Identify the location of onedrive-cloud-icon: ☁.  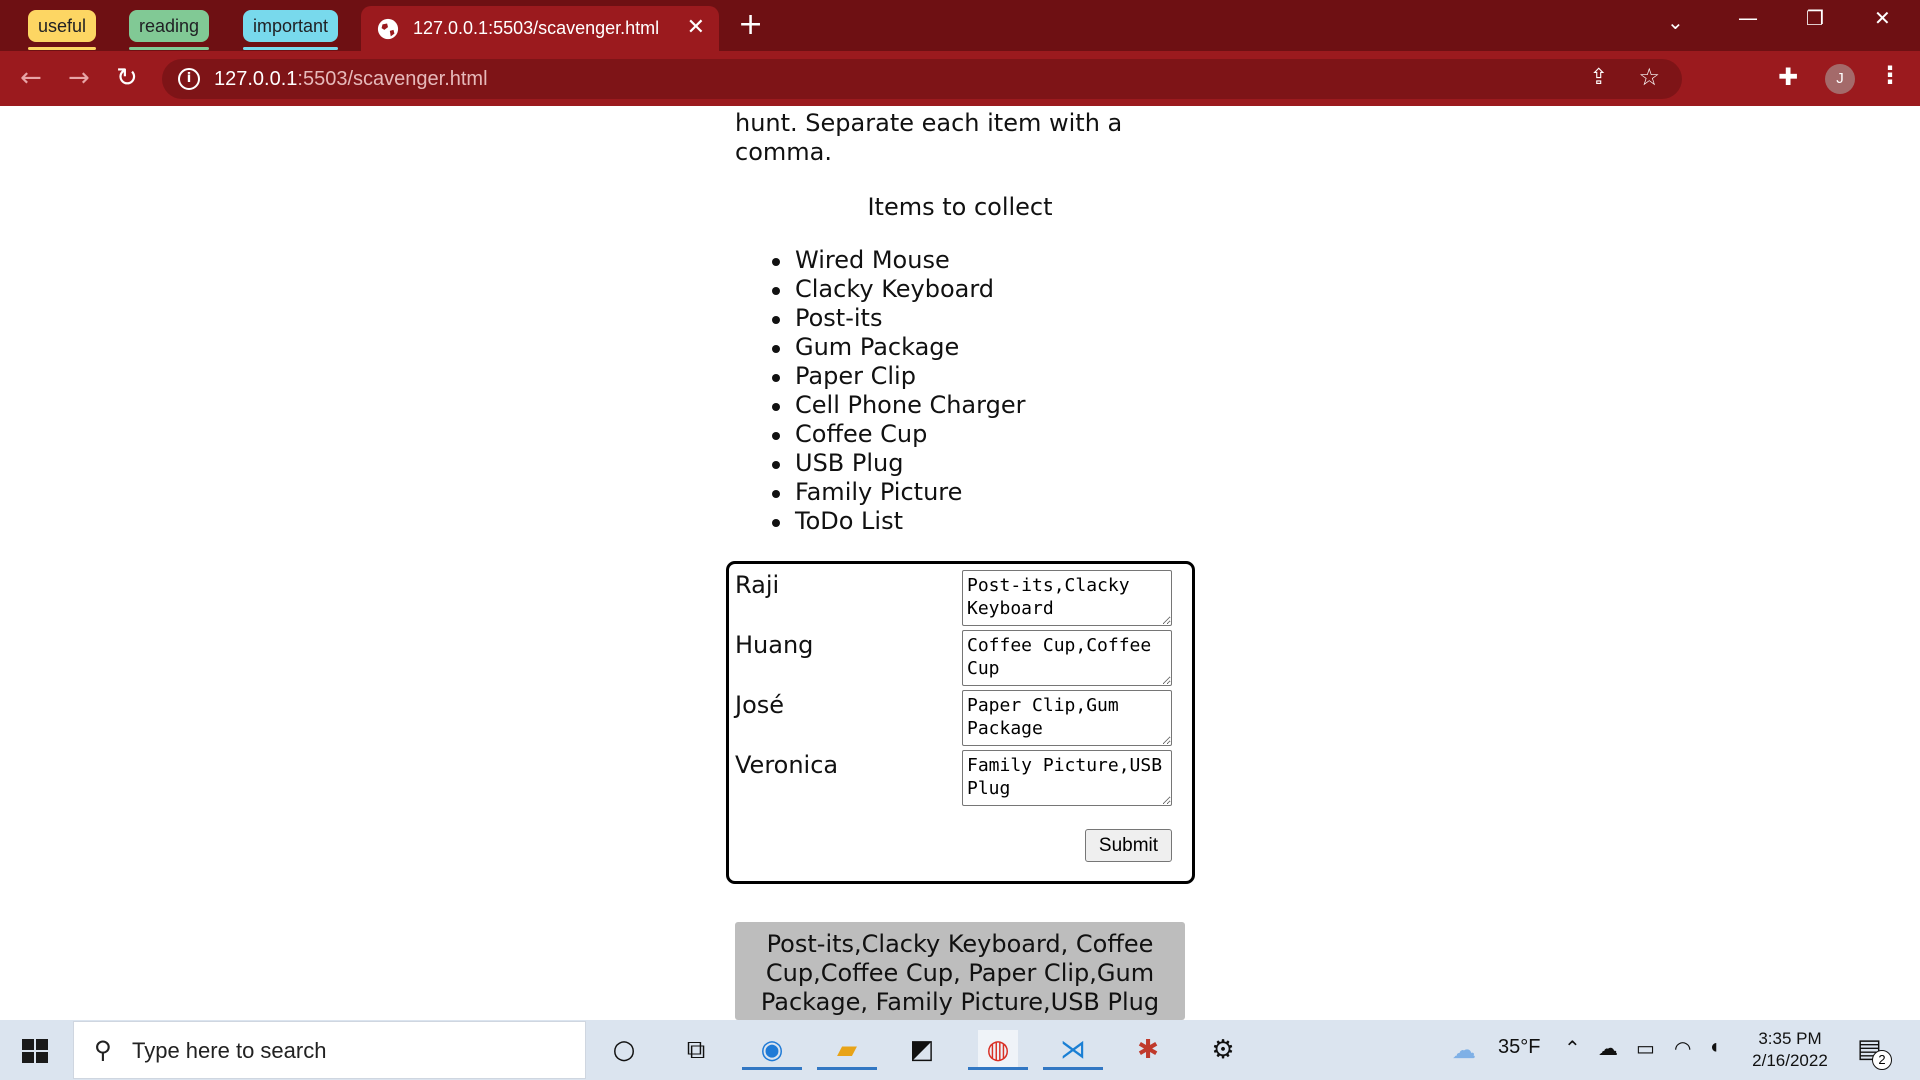
(1608, 1048).